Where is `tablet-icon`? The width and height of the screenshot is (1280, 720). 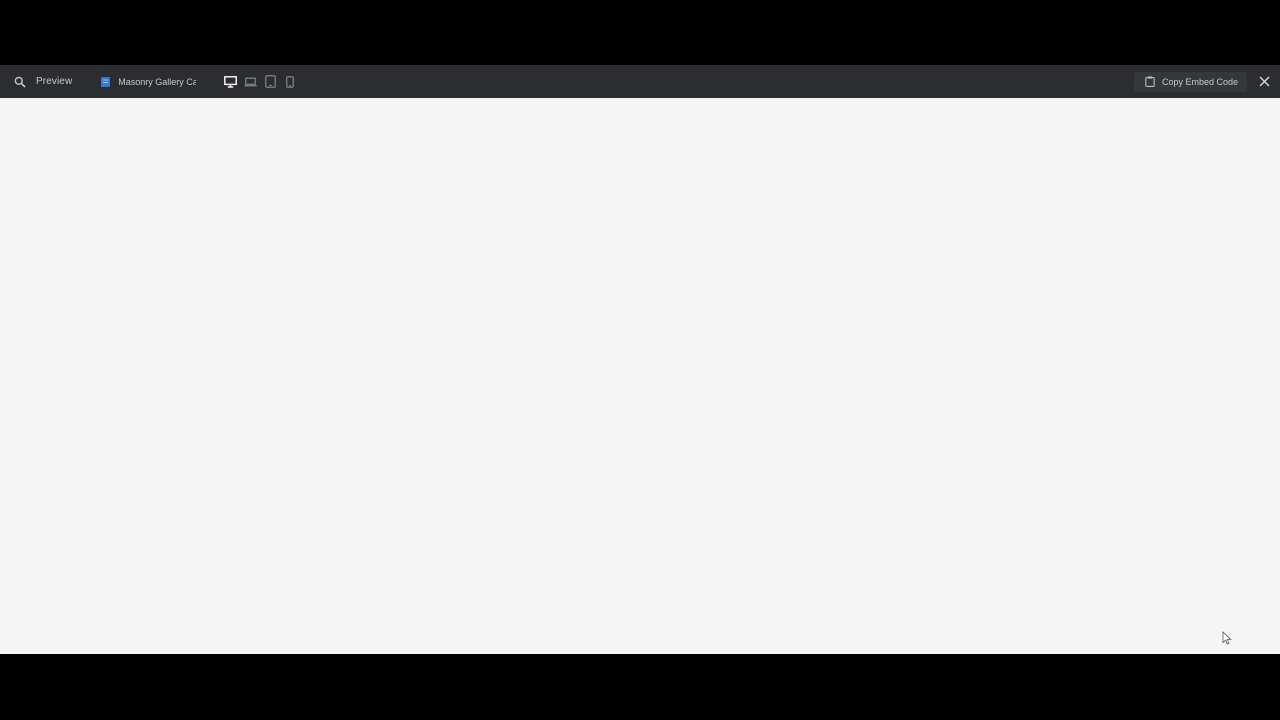 tablet-icon is located at coordinates (270, 81).